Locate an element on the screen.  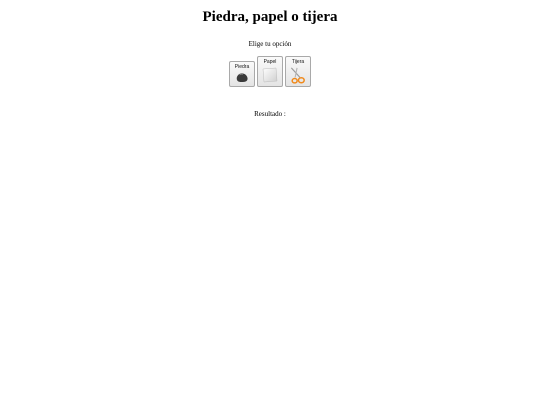
scissors-icon is located at coordinates (297, 75).